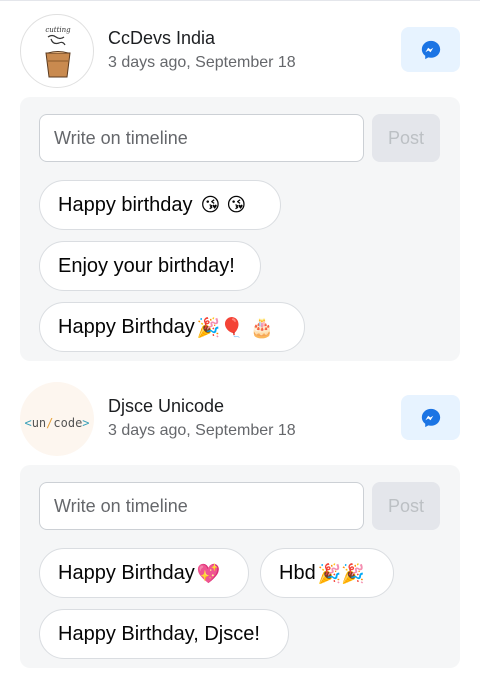  I want to click on wish-emoji: 🎉🎉, so click(341, 573).